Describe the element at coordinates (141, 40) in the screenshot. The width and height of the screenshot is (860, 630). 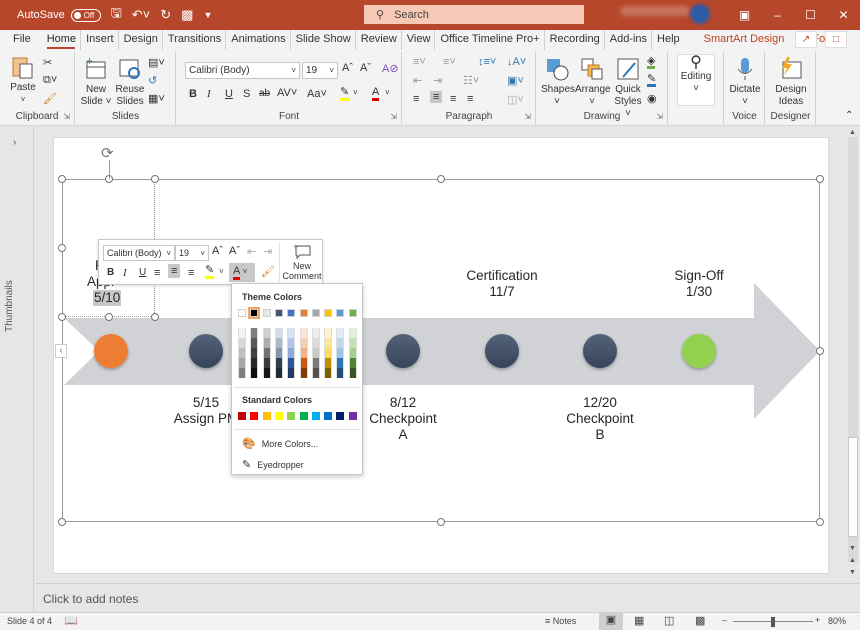
I see `tab-design: Design` at that location.